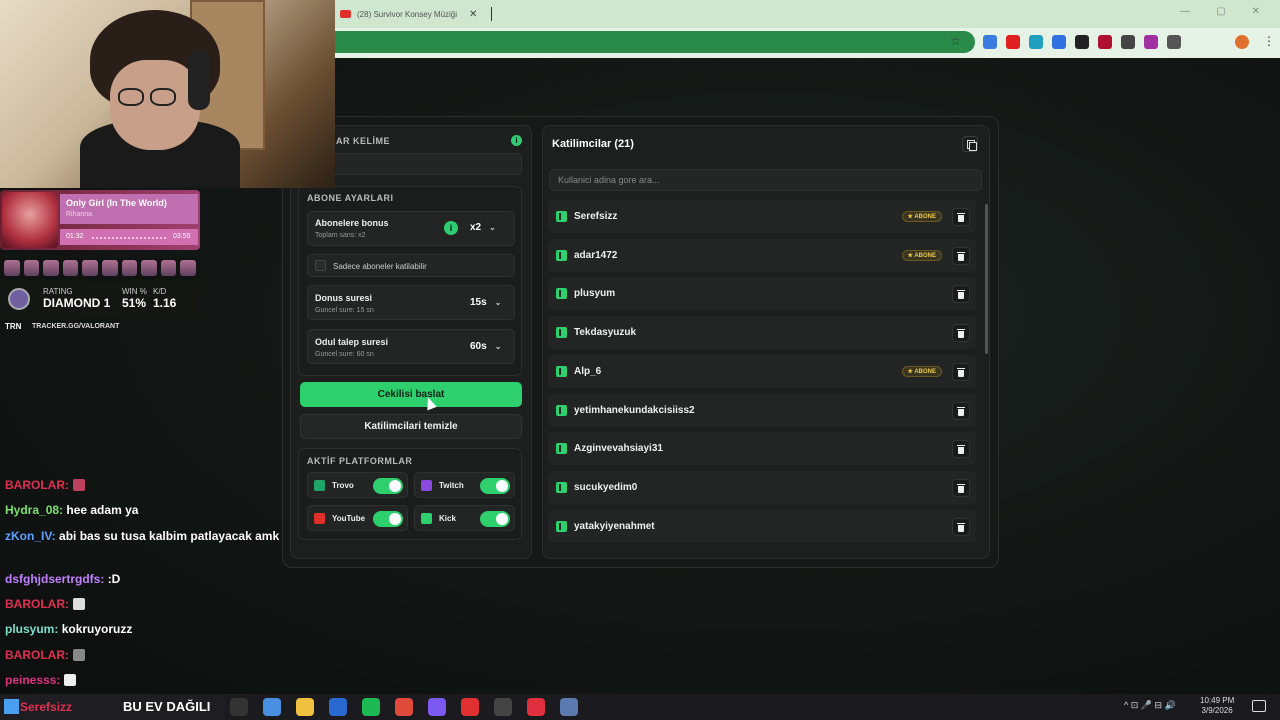 The height and width of the screenshot is (720, 1280). Describe the element at coordinates (1256, 11) in the screenshot. I see `close-window-button: ✕` at that location.